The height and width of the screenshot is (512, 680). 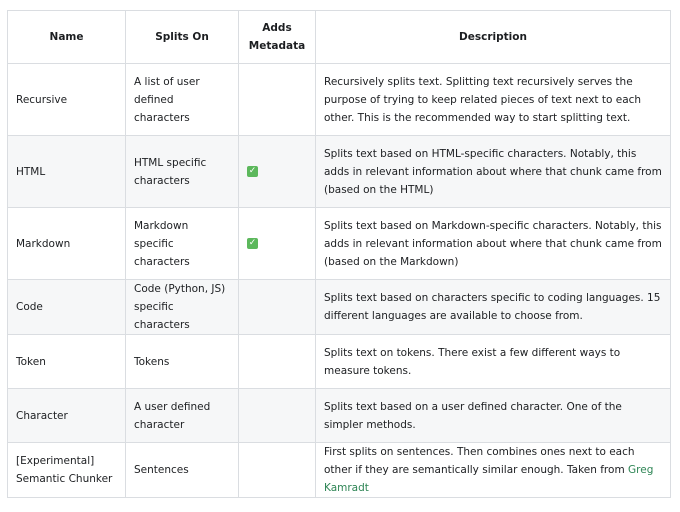 What do you see at coordinates (277, 37) in the screenshot?
I see `header-adds-metadata: Adds Metadata` at bounding box center [277, 37].